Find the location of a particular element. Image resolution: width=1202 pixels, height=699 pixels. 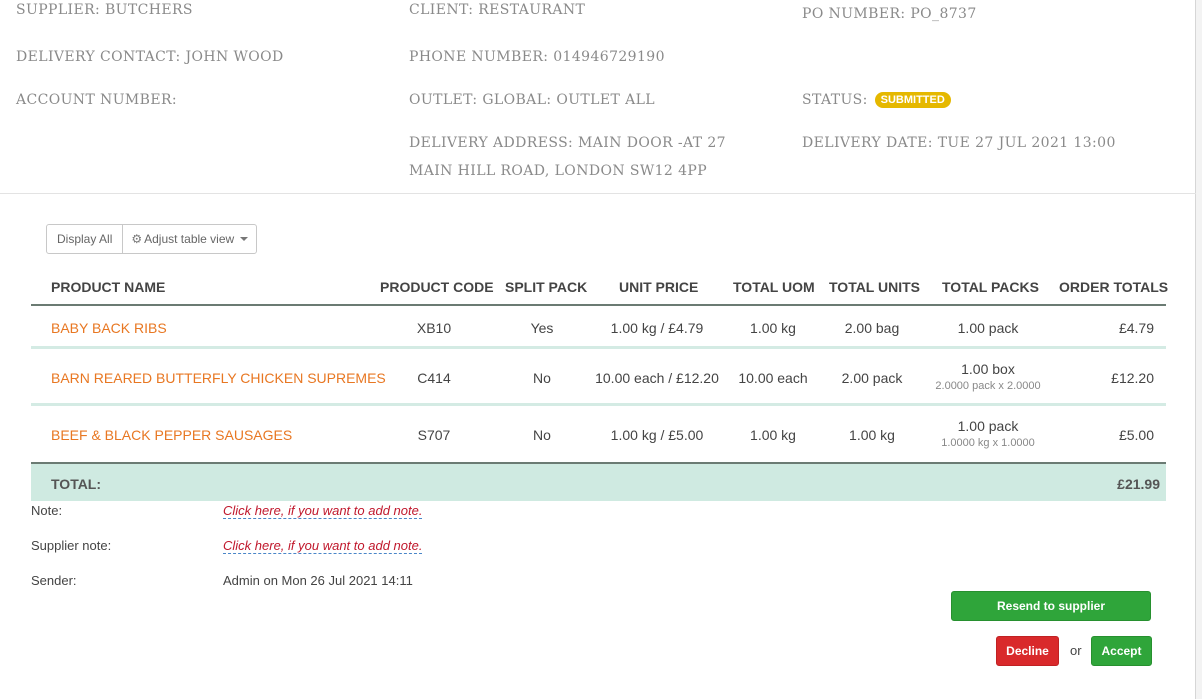

col-header-unit-price: UNIT PRICE is located at coordinates (659, 287).